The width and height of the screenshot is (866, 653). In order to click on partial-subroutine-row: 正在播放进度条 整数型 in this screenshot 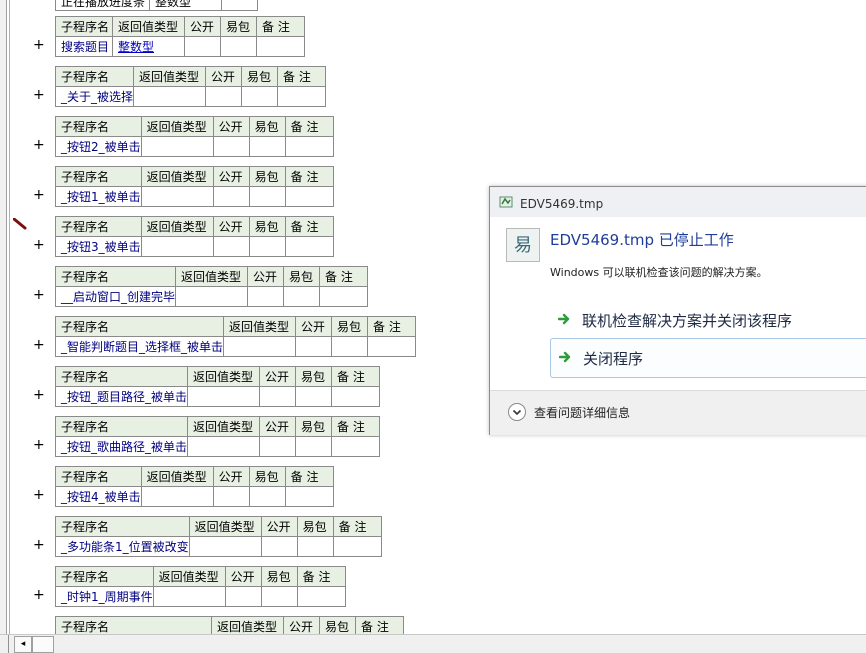, I will do `click(156, 5)`.